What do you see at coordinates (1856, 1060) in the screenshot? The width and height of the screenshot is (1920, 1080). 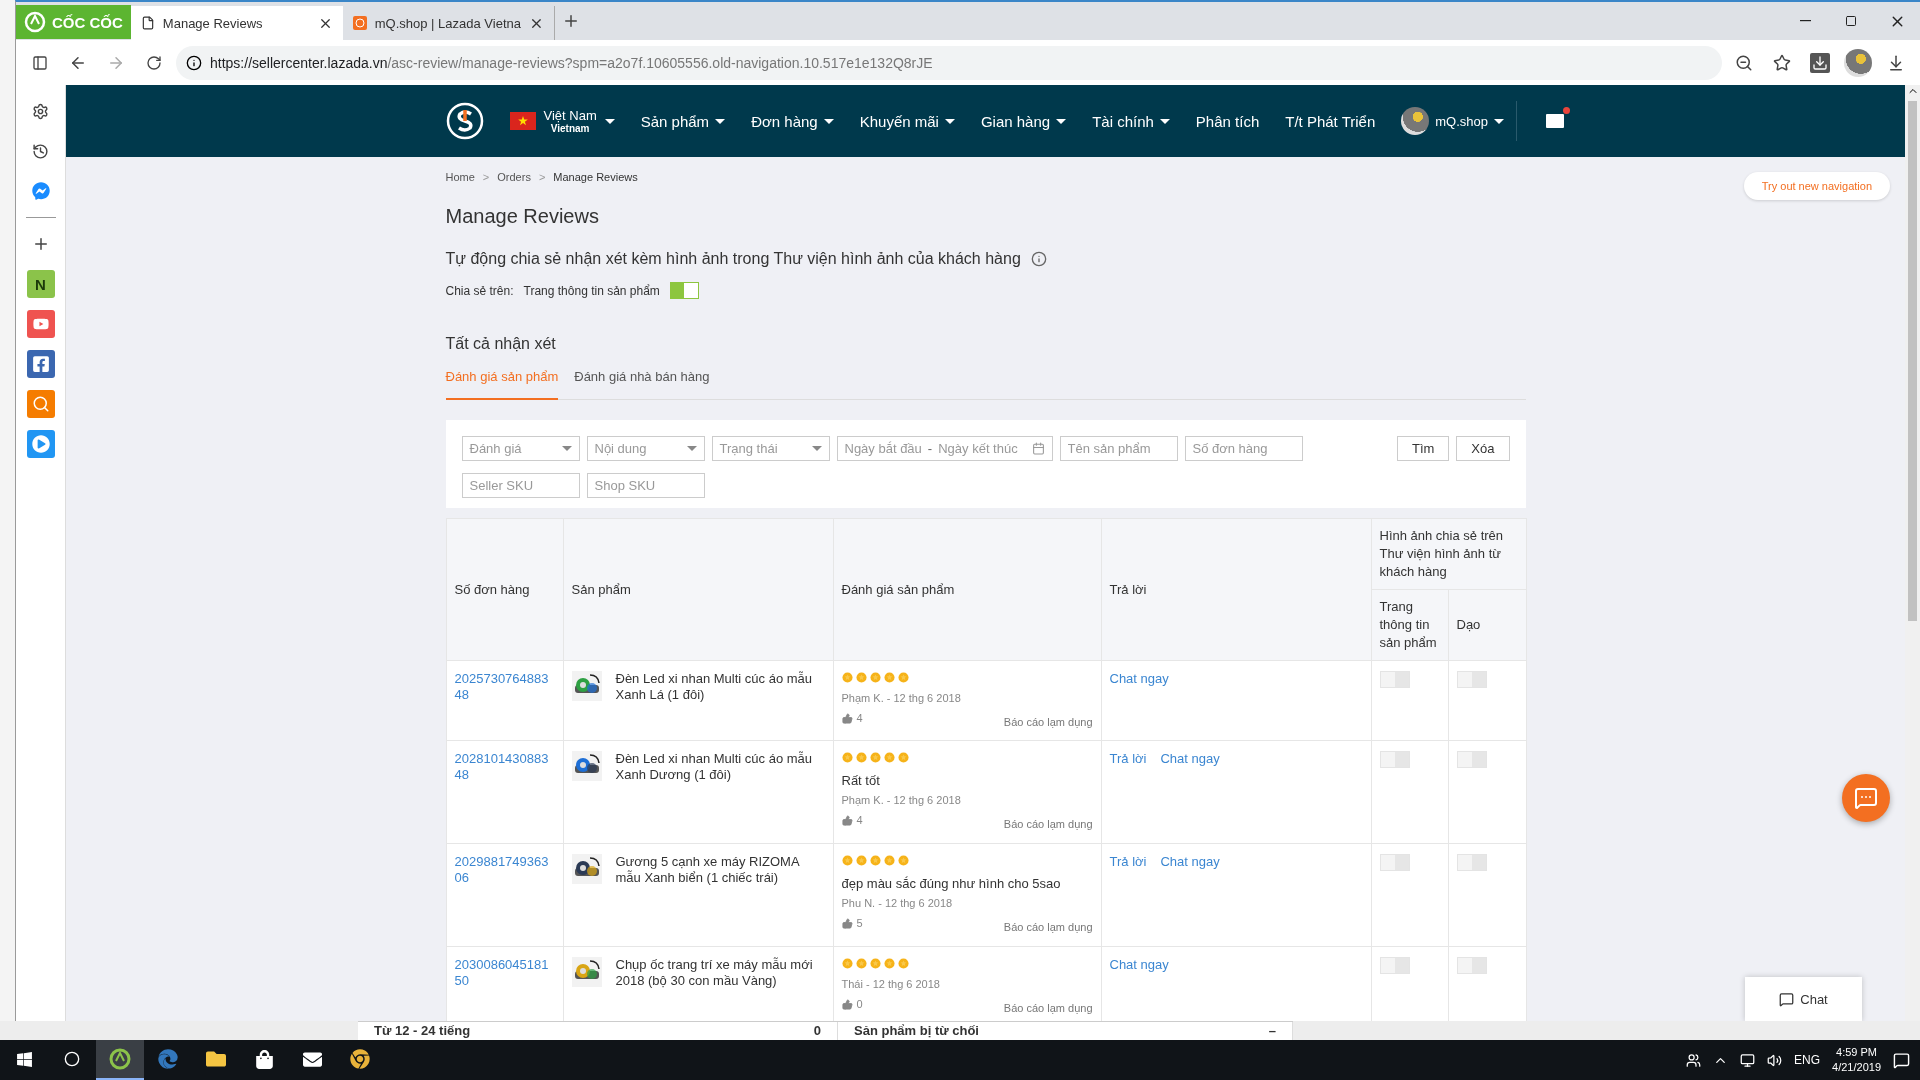 I see `clock: 4:59 PM 4/21/2019` at bounding box center [1856, 1060].